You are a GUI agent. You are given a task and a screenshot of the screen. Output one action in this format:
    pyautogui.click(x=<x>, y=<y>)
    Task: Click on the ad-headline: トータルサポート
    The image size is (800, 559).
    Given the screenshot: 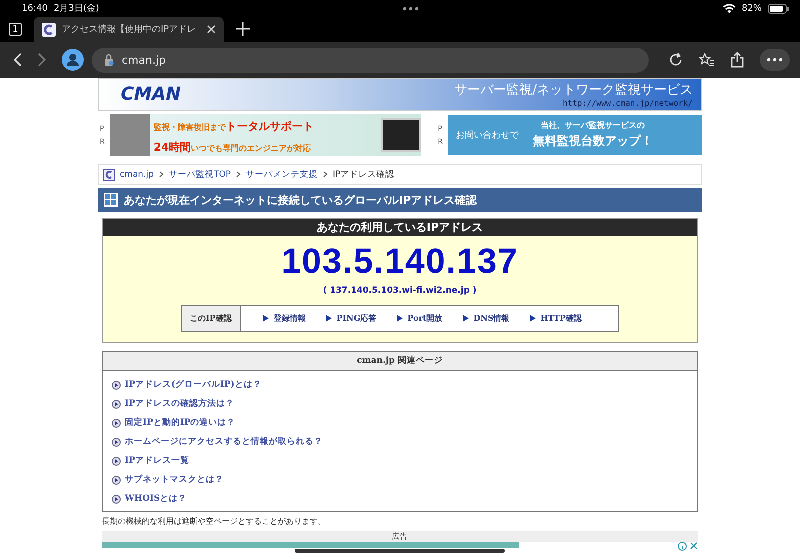 What is the action you would take?
    pyautogui.click(x=270, y=126)
    